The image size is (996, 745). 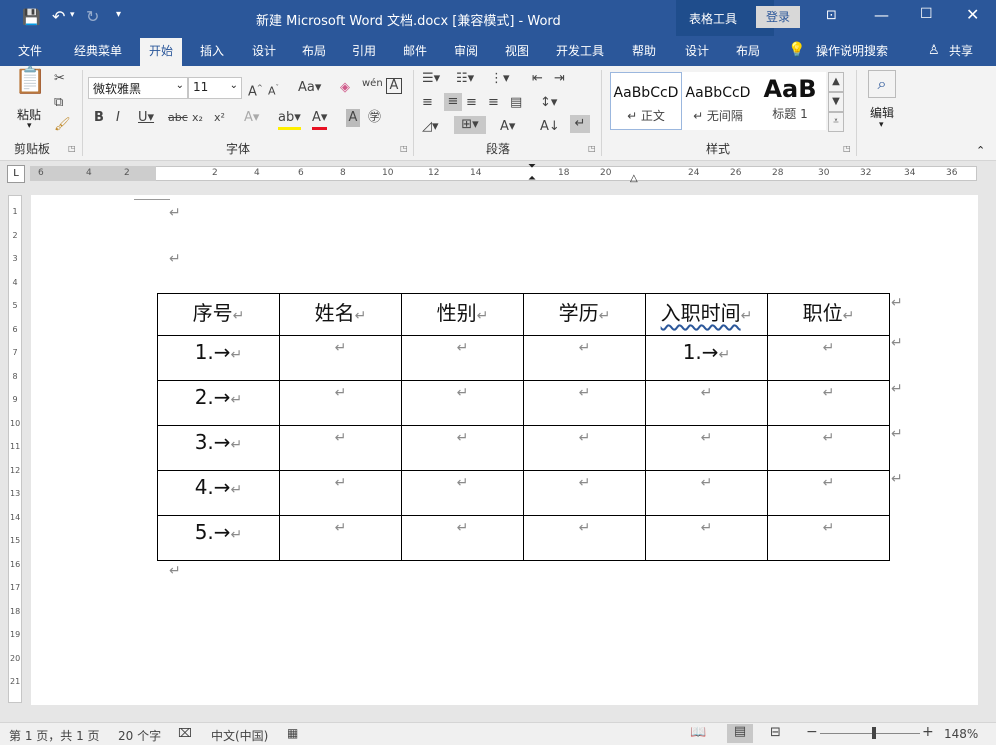 What do you see at coordinates (58, 16) in the screenshot?
I see `undo-icon: ↶` at bounding box center [58, 16].